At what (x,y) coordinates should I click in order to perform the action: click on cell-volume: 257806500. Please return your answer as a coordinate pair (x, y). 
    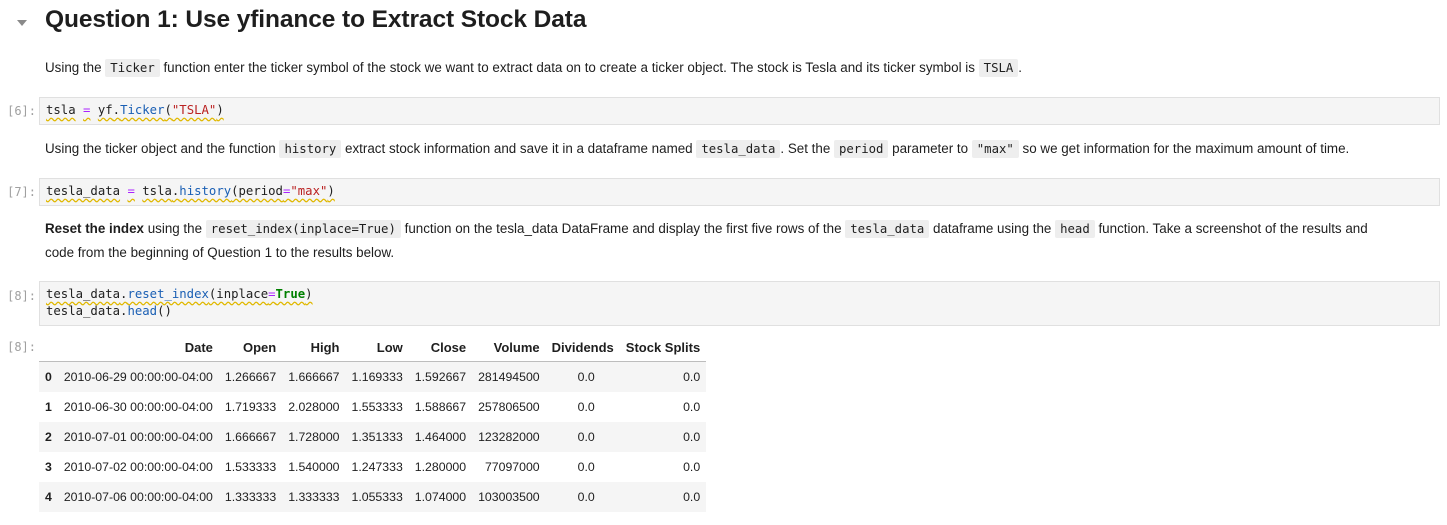
    Looking at the image, I should click on (509, 407).